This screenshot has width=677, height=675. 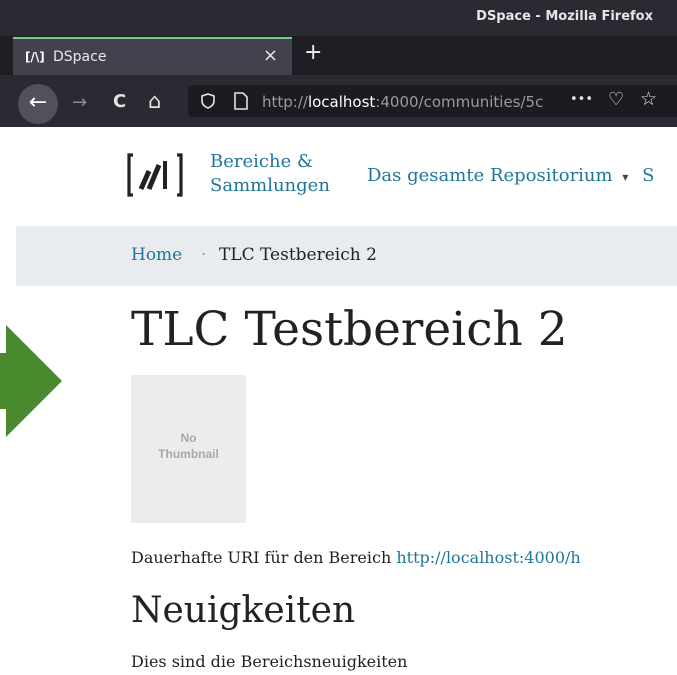 What do you see at coordinates (243, 610) in the screenshot?
I see `news-heading: Neuigkeiten` at bounding box center [243, 610].